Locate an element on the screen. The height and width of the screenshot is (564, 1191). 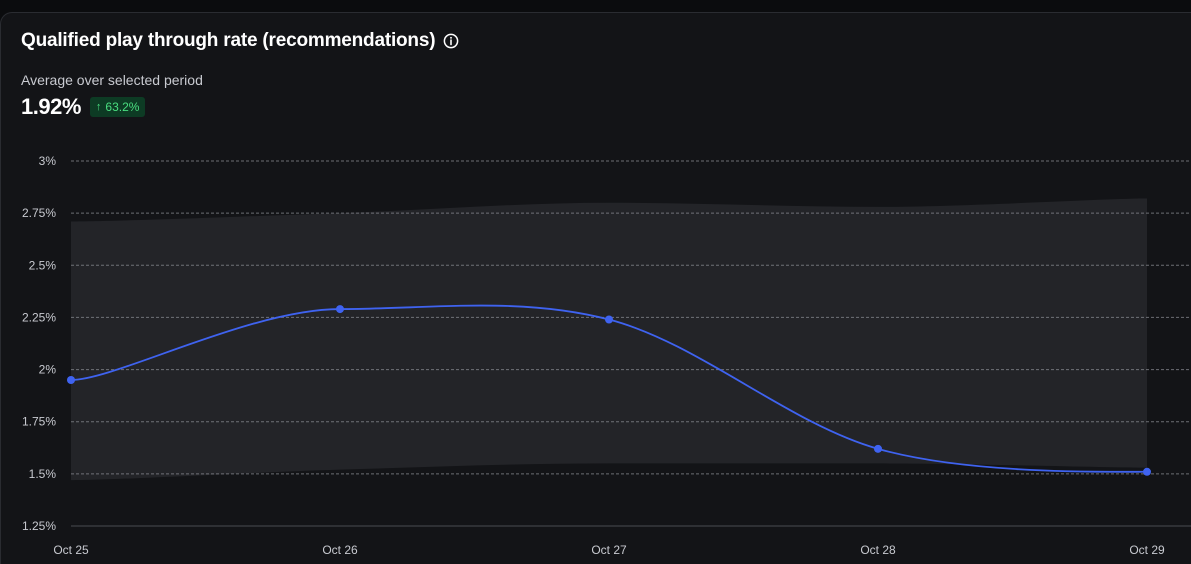
y-tick-label: 1.75% is located at coordinates (39, 422).